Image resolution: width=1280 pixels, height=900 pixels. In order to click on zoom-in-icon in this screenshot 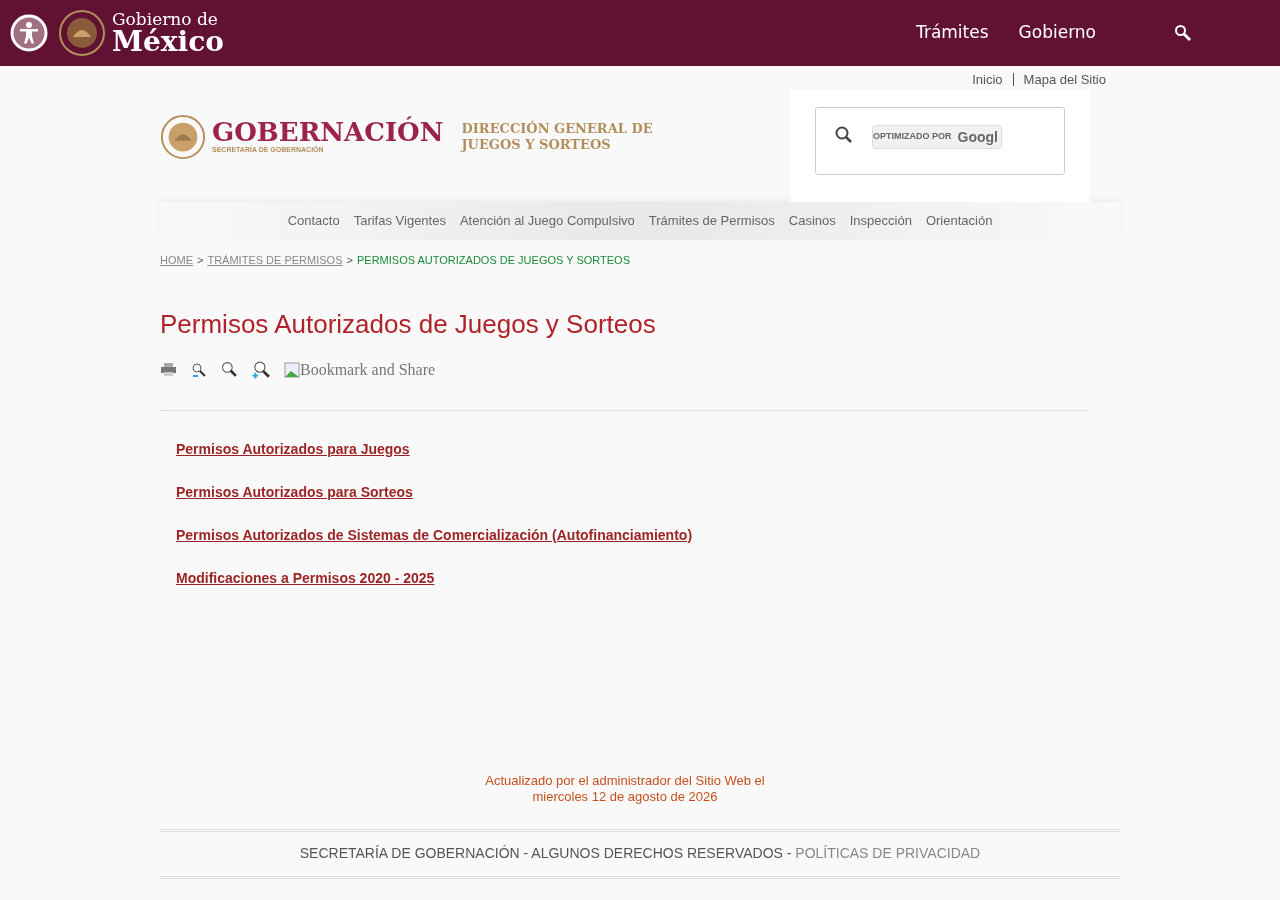, I will do `click(261, 369)`.